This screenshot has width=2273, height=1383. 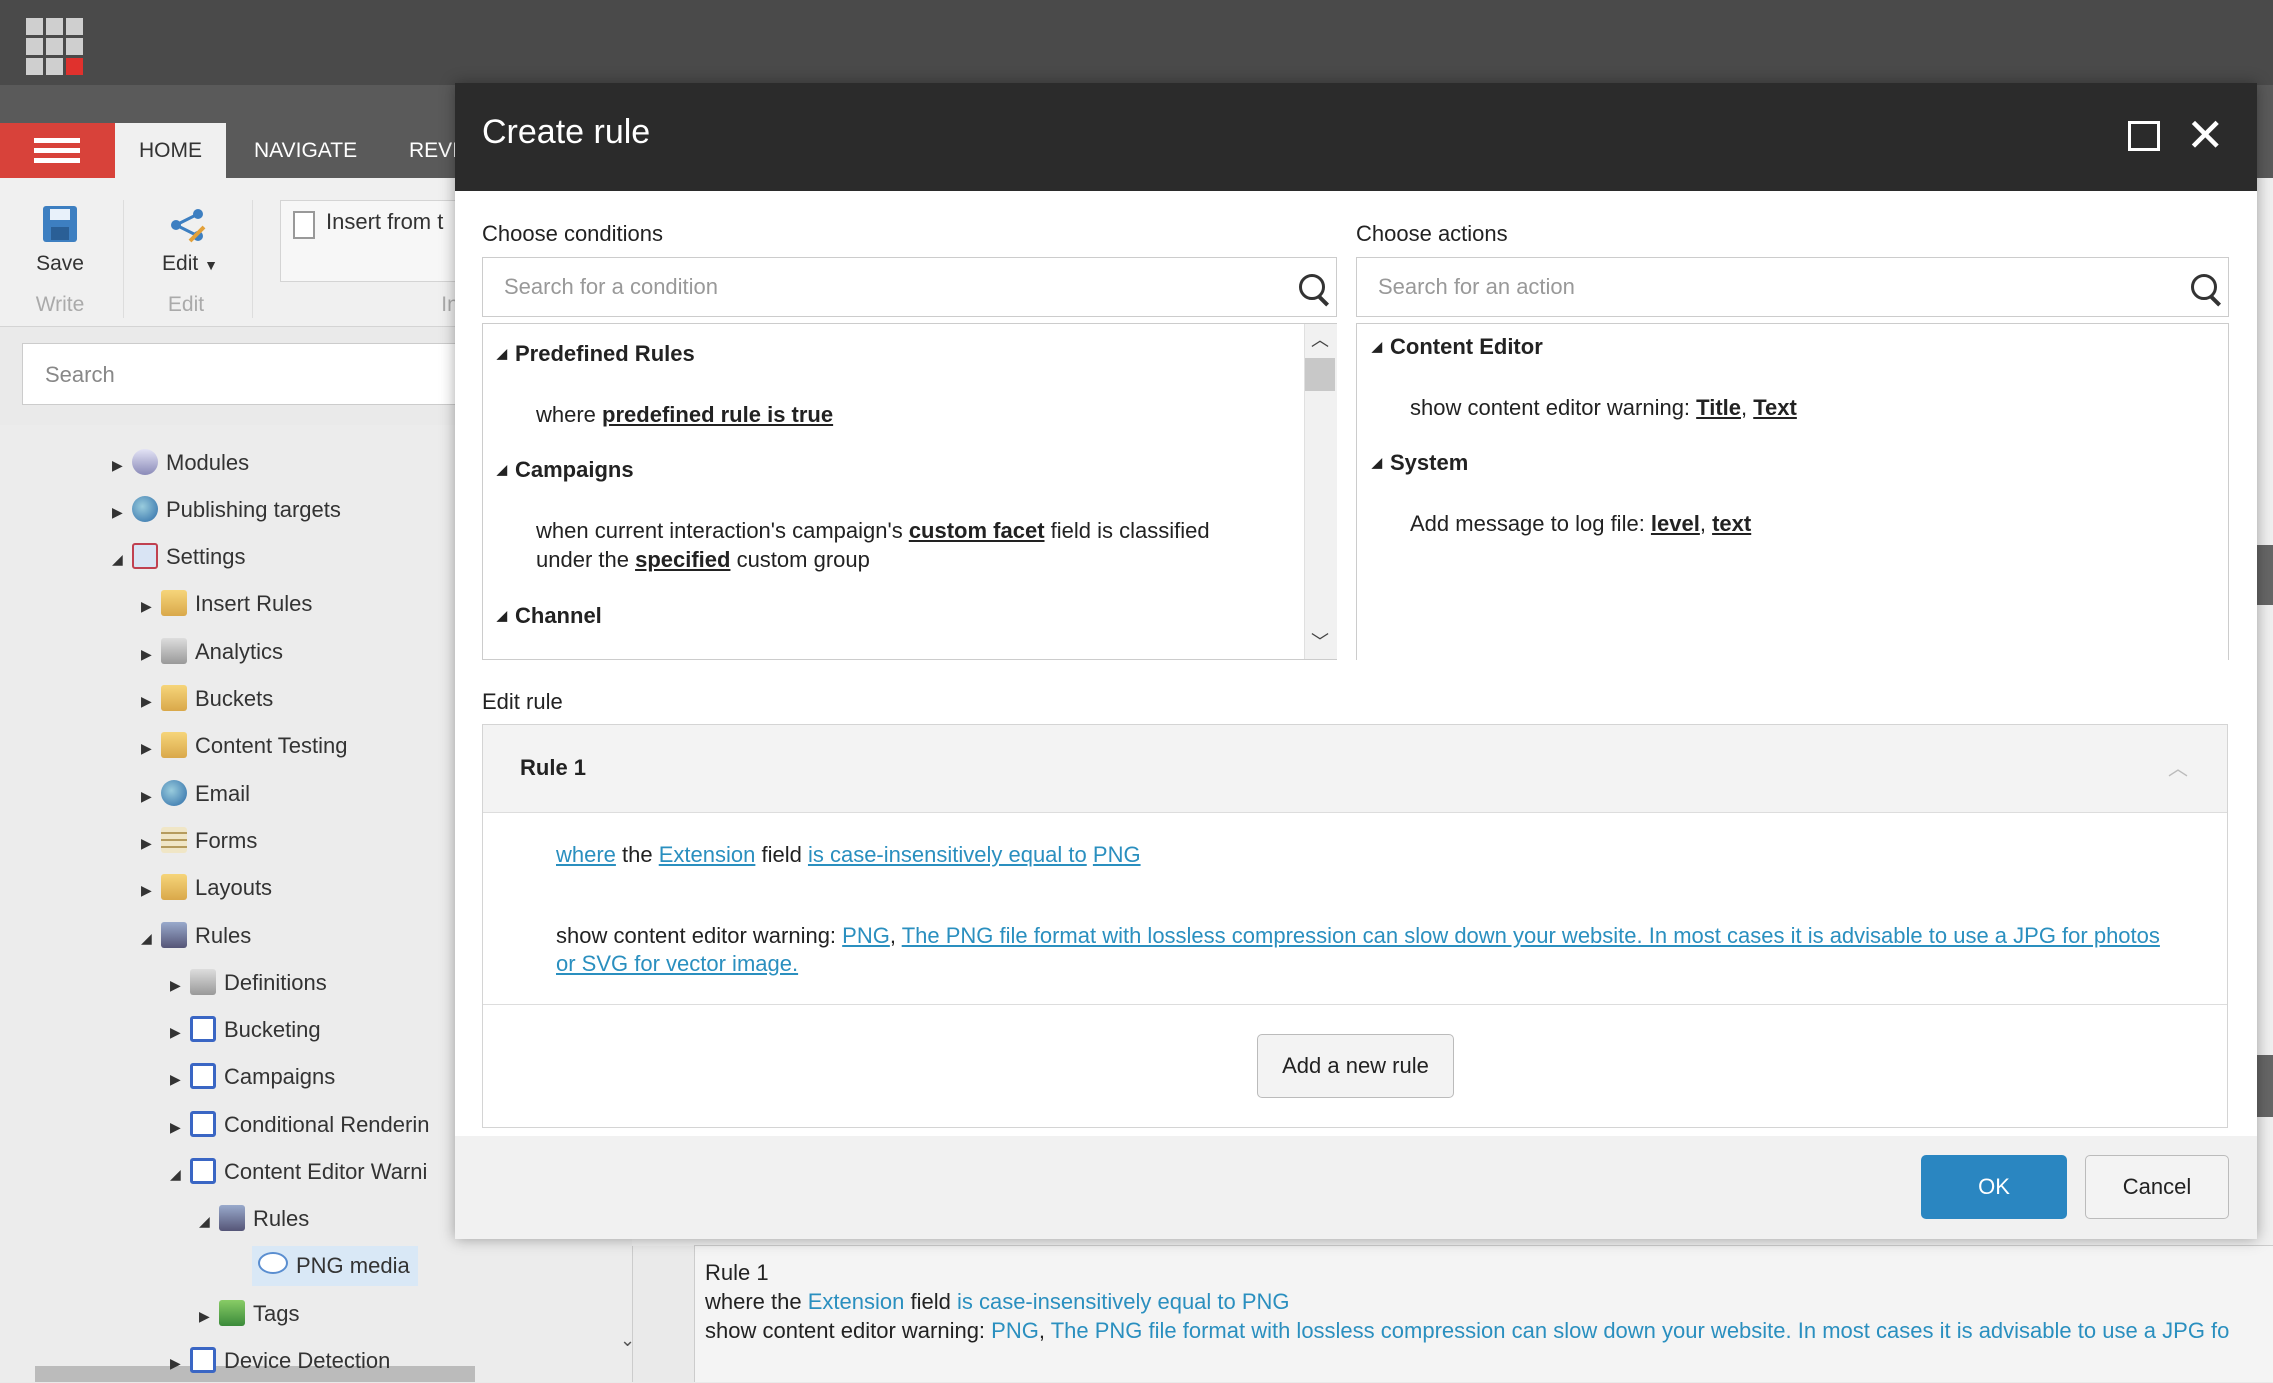 What do you see at coordinates (299, 1125) in the screenshot?
I see `tree-node-conditional-rendering: ▶ Conditional Renderin` at bounding box center [299, 1125].